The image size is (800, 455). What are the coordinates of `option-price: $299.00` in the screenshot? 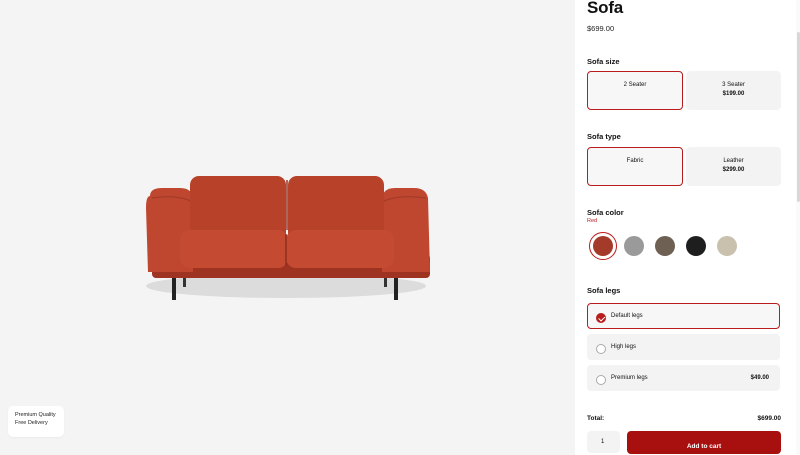 It's located at (733, 170).